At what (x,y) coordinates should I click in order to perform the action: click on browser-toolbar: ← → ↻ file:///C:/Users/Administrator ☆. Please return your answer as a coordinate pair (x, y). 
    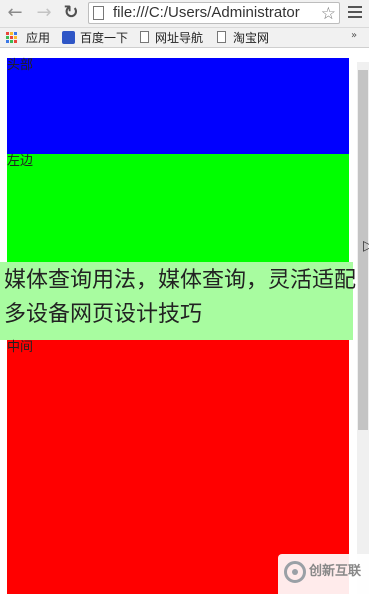
    Looking at the image, I should click on (184, 14).